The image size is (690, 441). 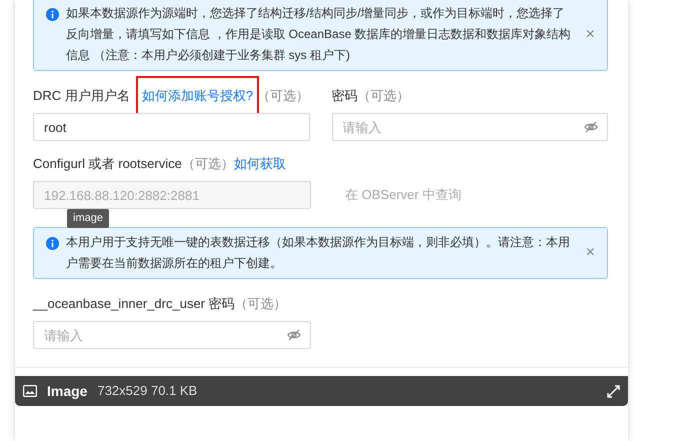 What do you see at coordinates (198, 96) in the screenshot?
I see `help-link: 如何添加账号授权?` at bounding box center [198, 96].